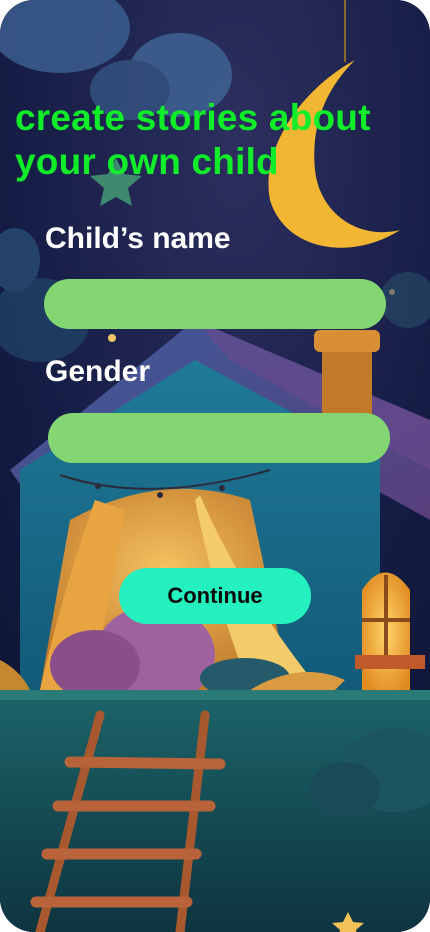 Image resolution: width=430 pixels, height=932 pixels. Describe the element at coordinates (215, 304) in the screenshot. I see `child-name-input` at that location.